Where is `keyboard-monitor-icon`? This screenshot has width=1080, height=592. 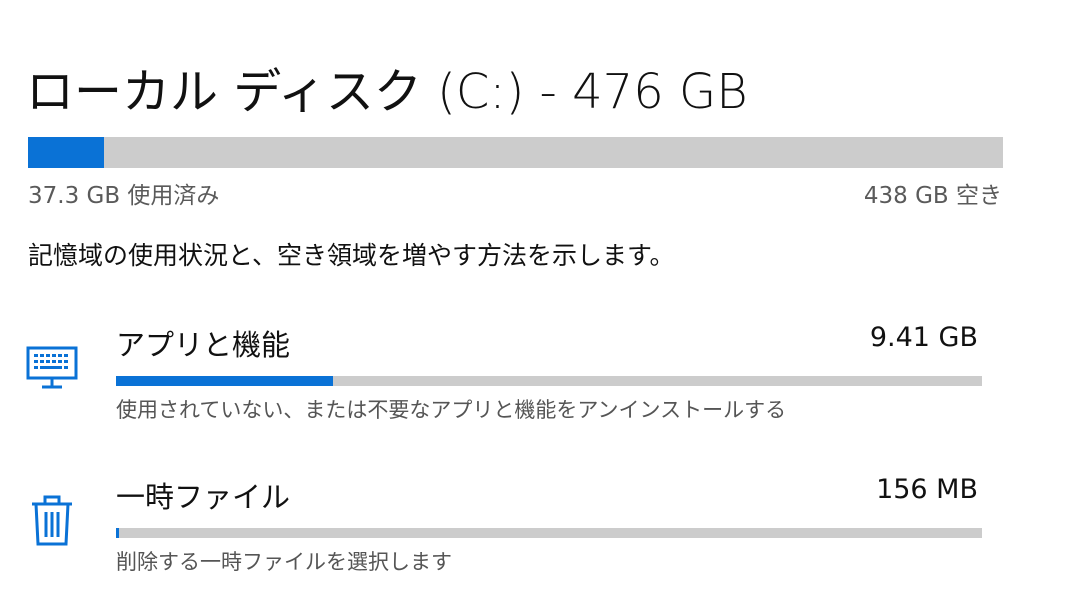
keyboard-monitor-icon is located at coordinates (52, 368).